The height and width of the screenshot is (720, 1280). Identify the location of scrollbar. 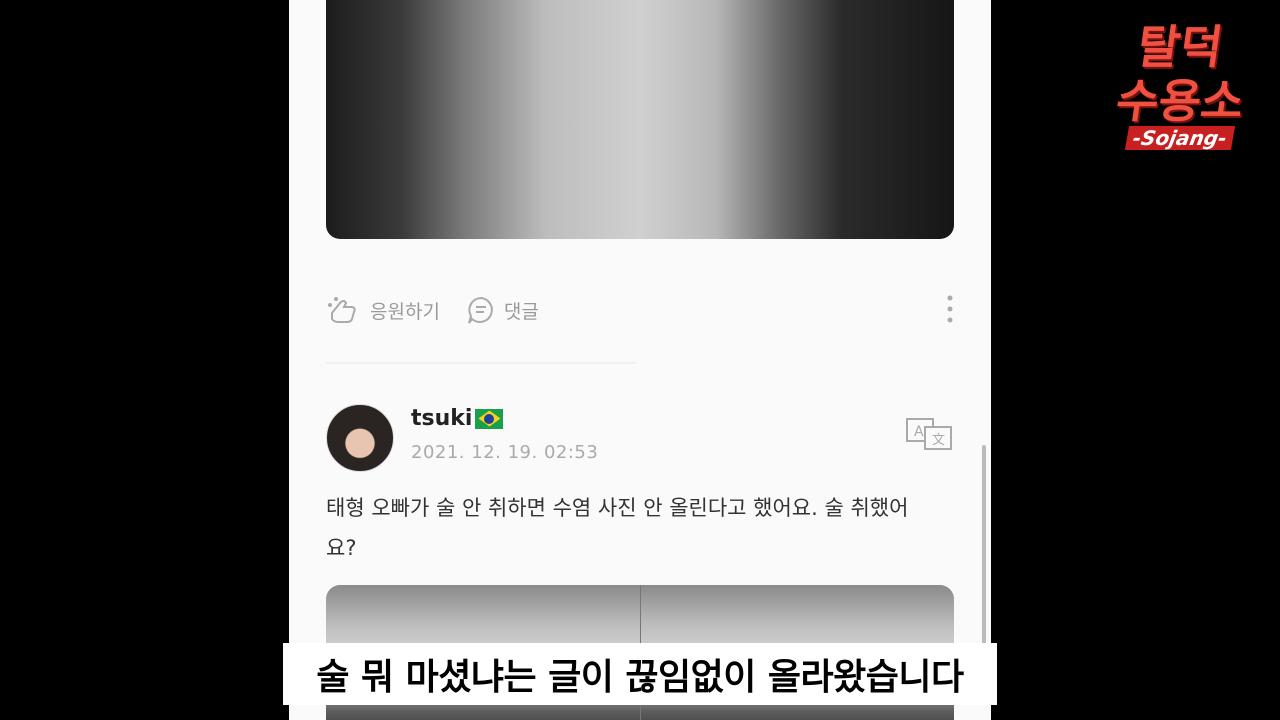
(984, 545).